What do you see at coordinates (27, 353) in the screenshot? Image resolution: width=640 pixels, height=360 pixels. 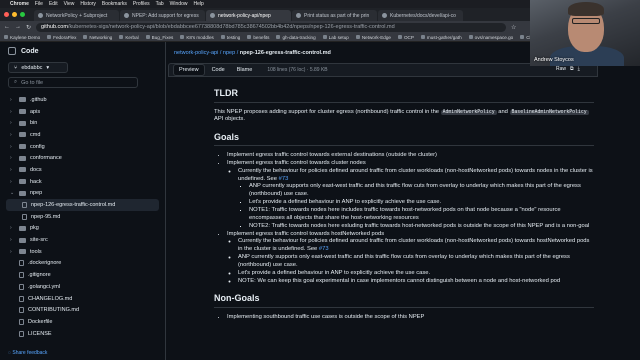 I see `share-feedback-link: ◌ Share feedback` at bounding box center [27, 353].